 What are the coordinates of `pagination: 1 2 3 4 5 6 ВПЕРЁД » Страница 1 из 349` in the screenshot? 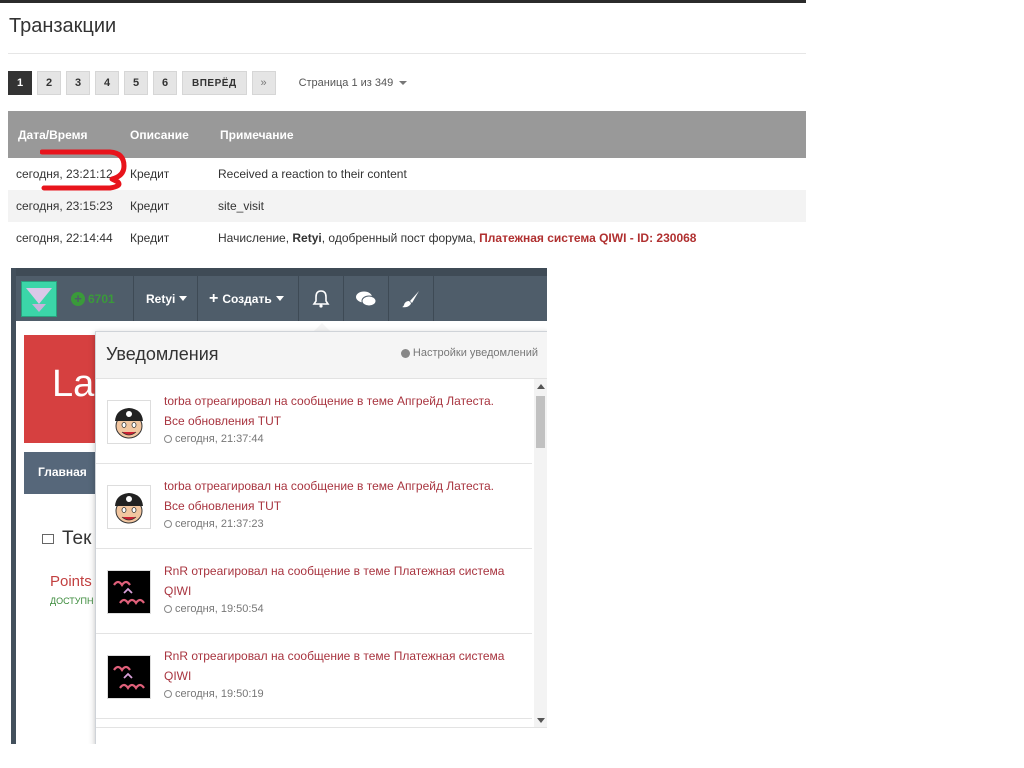 It's located at (208, 83).